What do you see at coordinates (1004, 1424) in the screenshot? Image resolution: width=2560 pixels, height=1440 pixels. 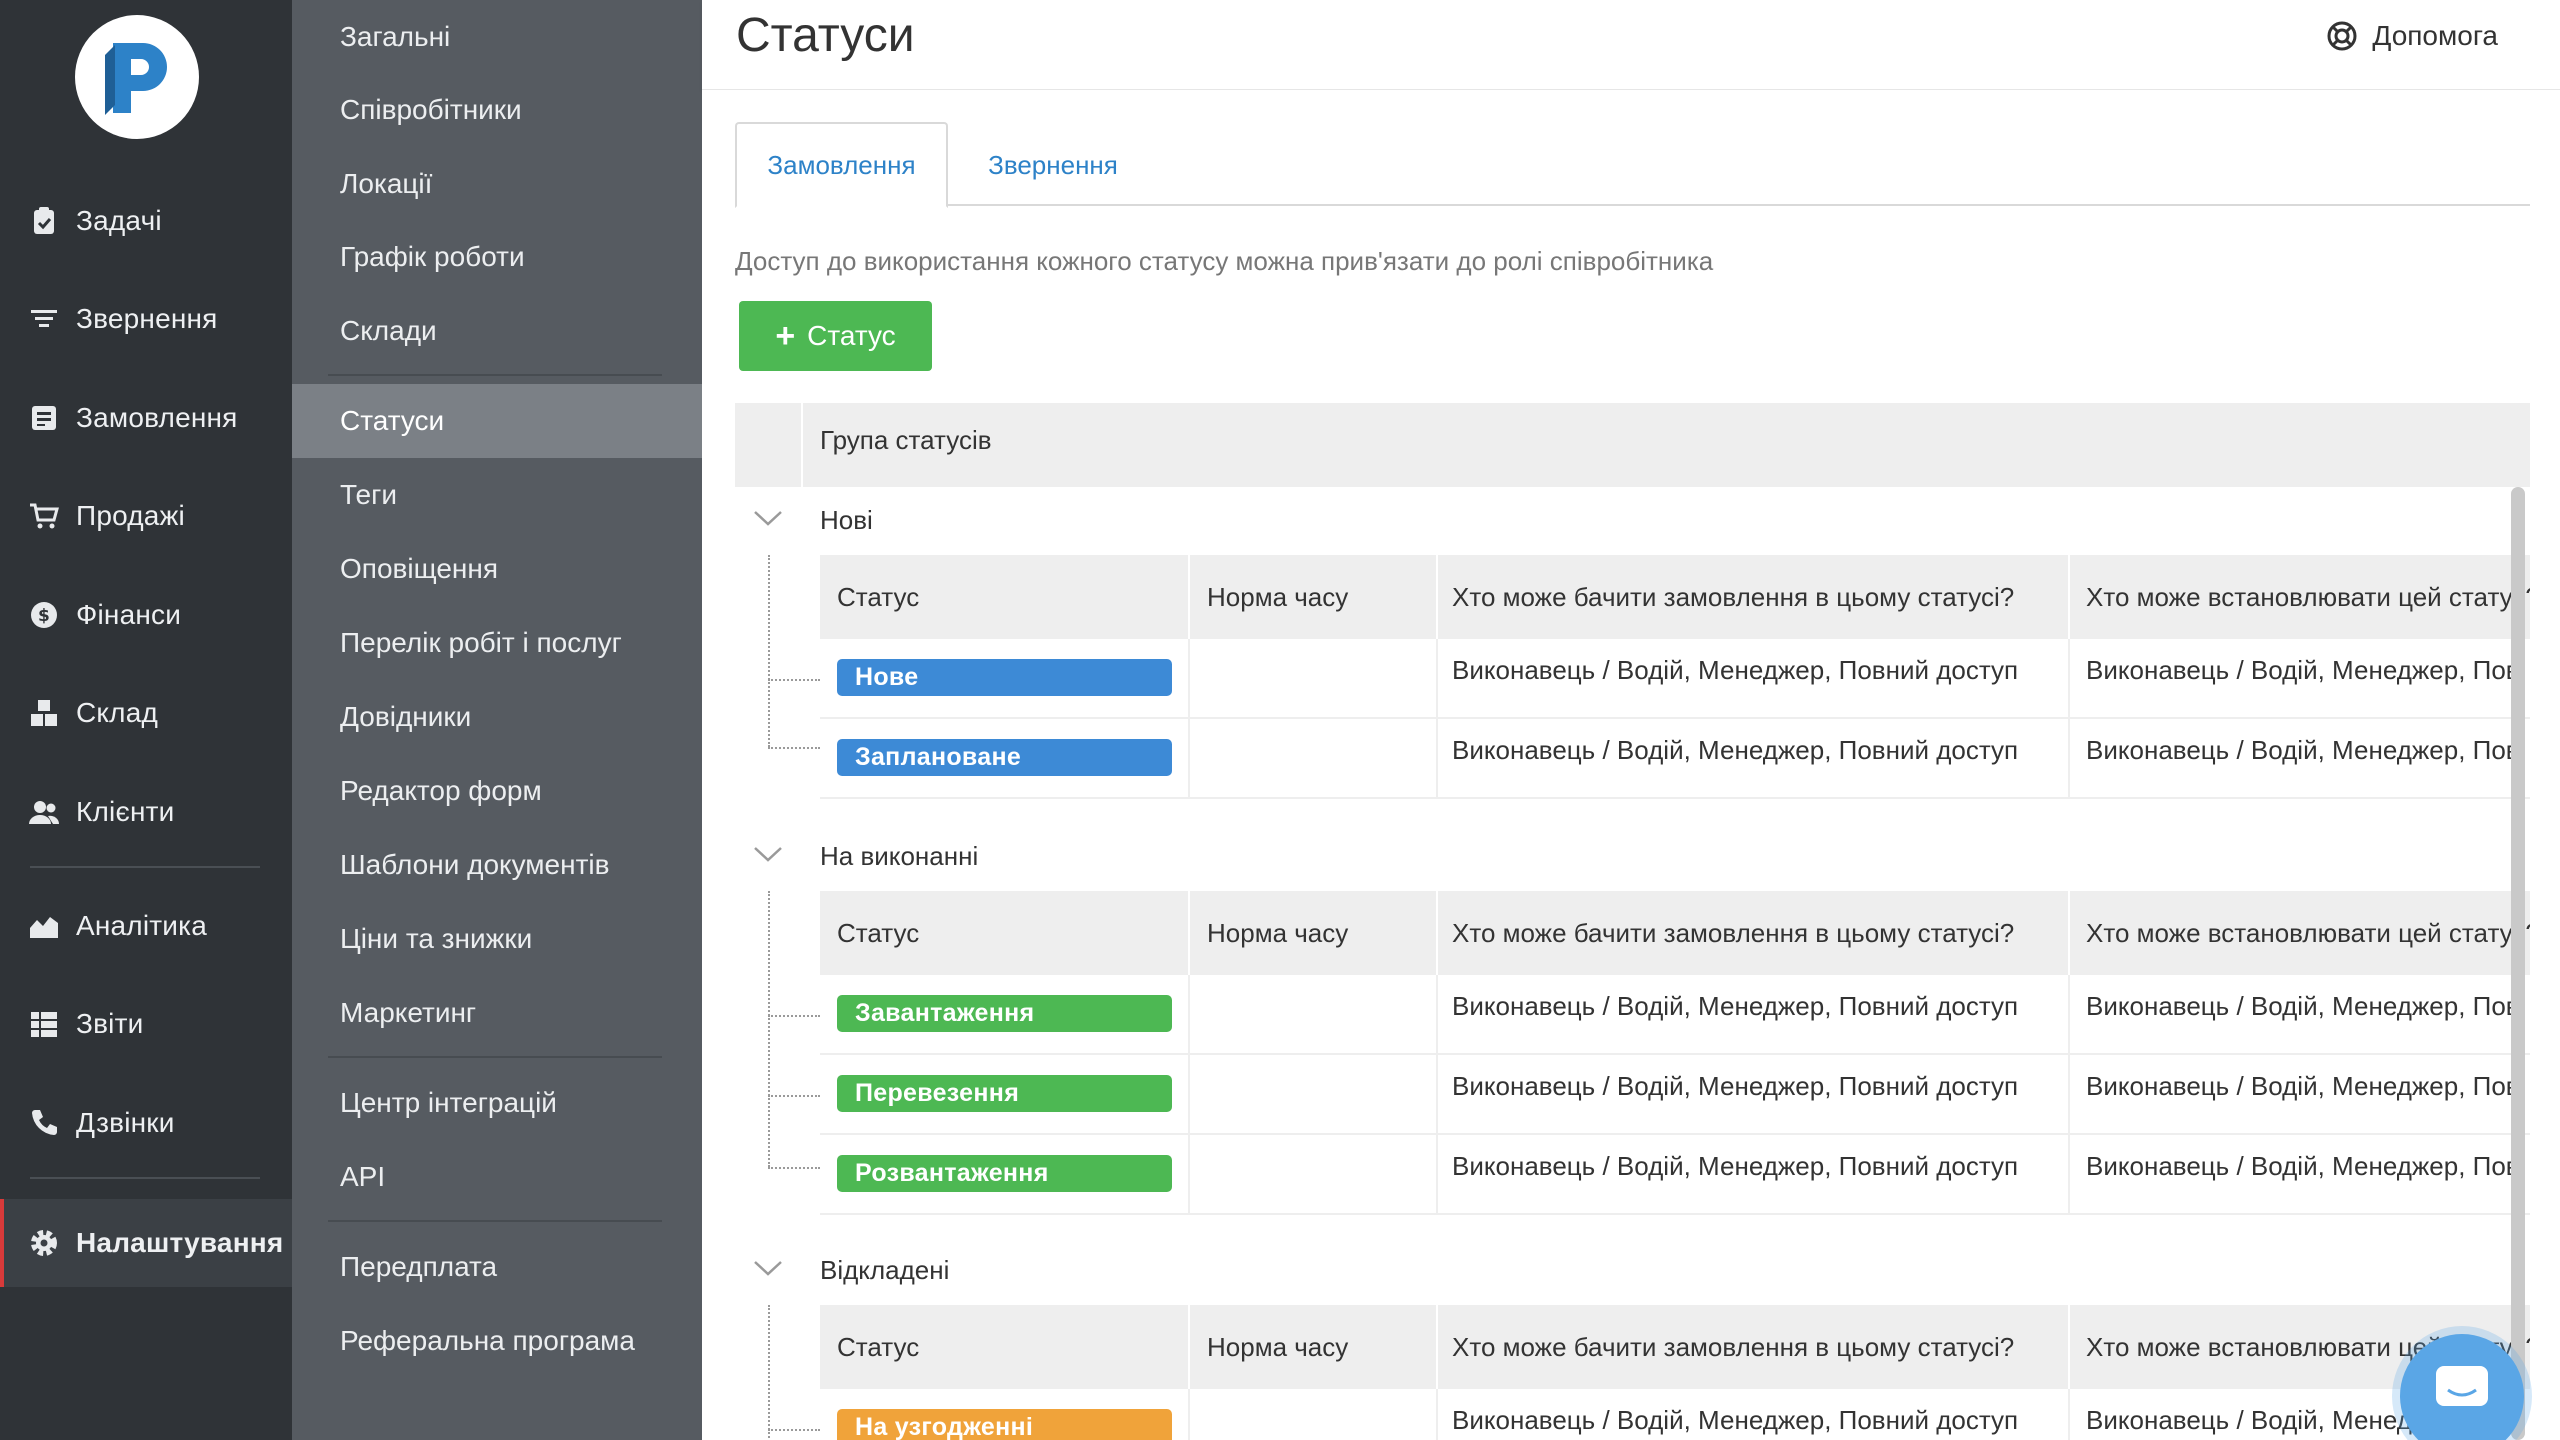 I see `status-badge: На узгодженні` at bounding box center [1004, 1424].